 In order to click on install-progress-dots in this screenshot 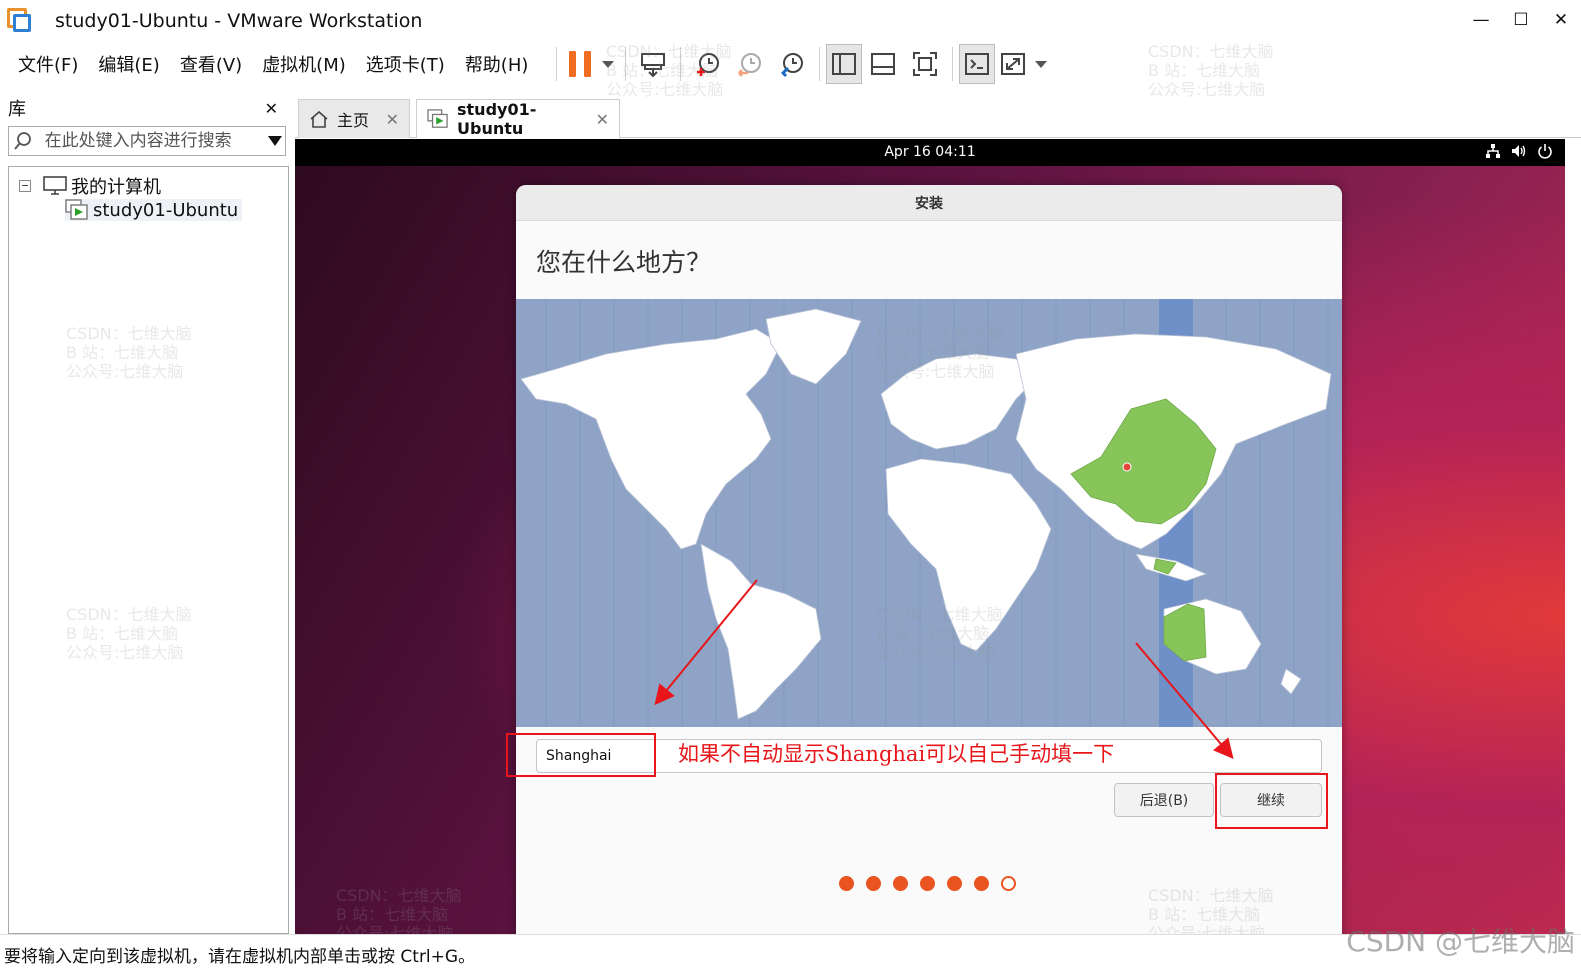, I will do `click(927, 883)`.